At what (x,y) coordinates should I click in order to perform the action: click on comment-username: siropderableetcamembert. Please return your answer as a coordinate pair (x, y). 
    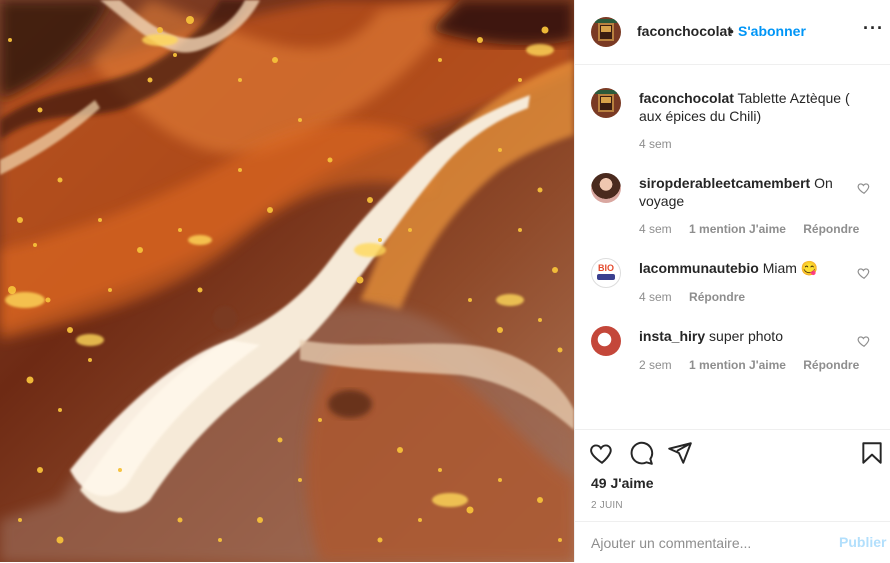
    Looking at the image, I should click on (724, 183).